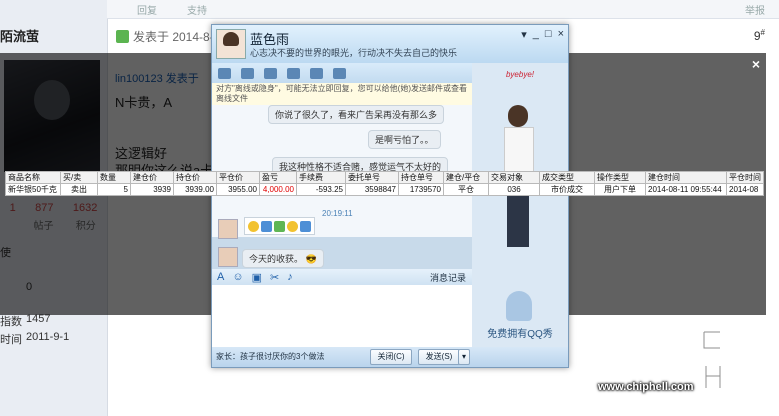 Image resolution: width=779 pixels, height=416 pixels. What do you see at coordinates (421, 189) in the screenshot?
I see `table-cell: 1739570` at bounding box center [421, 189].